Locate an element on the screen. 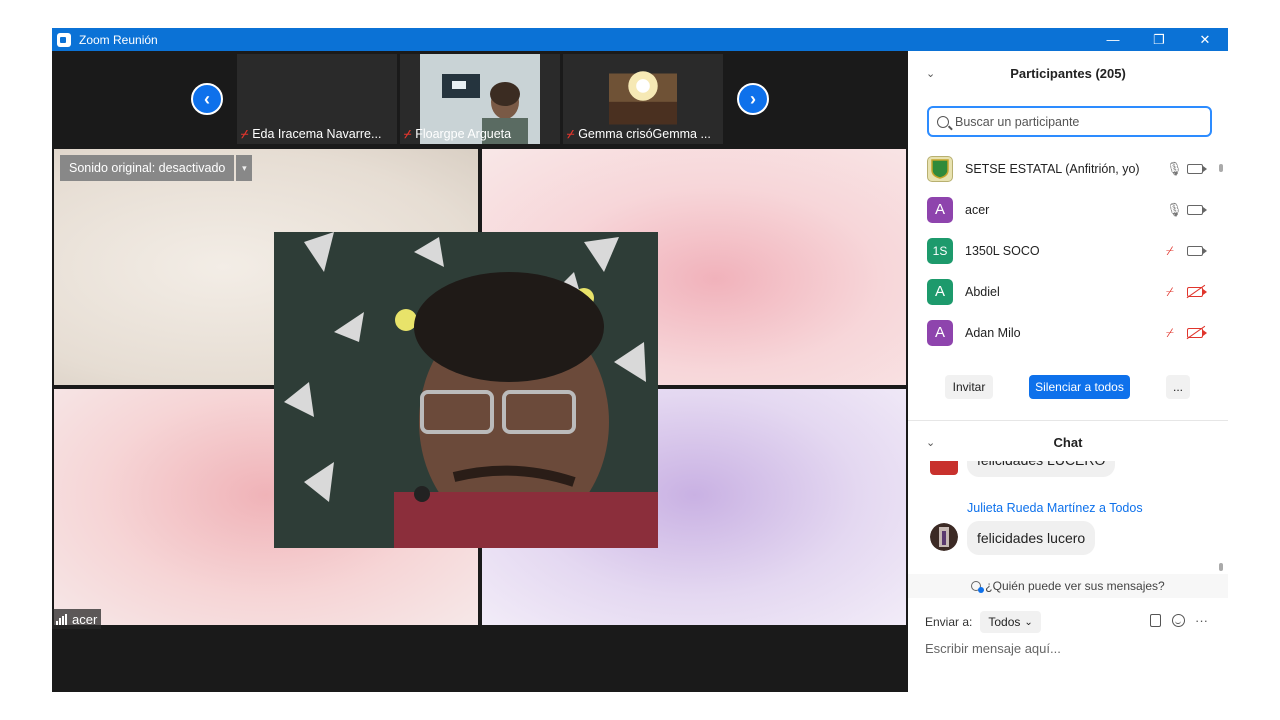 Image resolution: width=1280 pixels, height=720 pixels. send-to-row: Enviar a: Todos ⌄ is located at coordinates (983, 622).